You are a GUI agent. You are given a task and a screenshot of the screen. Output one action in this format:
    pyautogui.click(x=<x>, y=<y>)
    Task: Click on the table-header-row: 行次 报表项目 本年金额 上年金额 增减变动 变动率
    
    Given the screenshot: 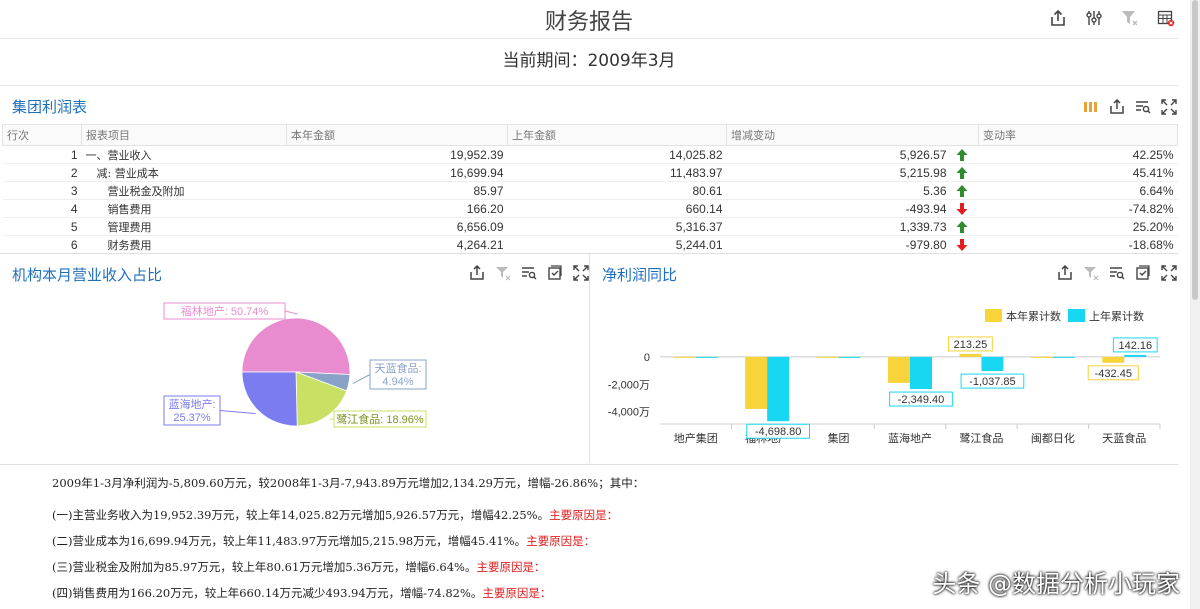 What is the action you would take?
    pyautogui.click(x=590, y=135)
    